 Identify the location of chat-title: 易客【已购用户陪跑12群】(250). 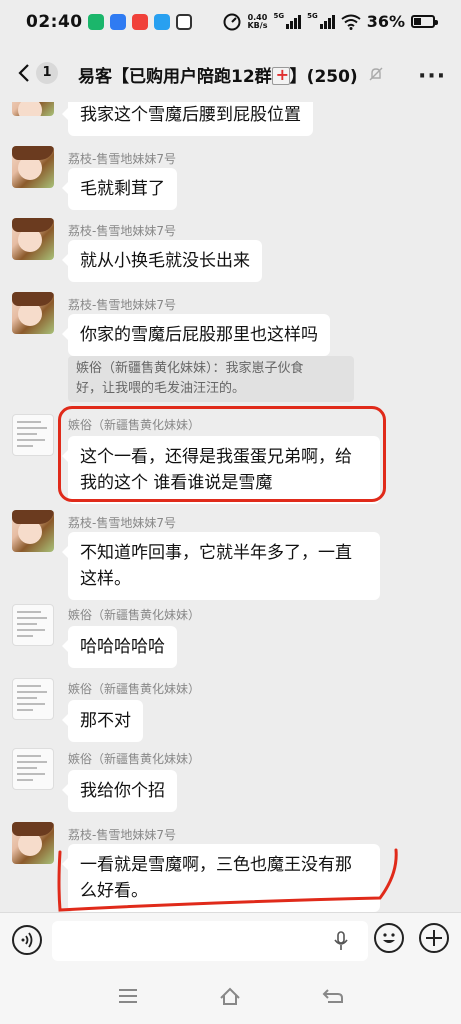
(218, 74).